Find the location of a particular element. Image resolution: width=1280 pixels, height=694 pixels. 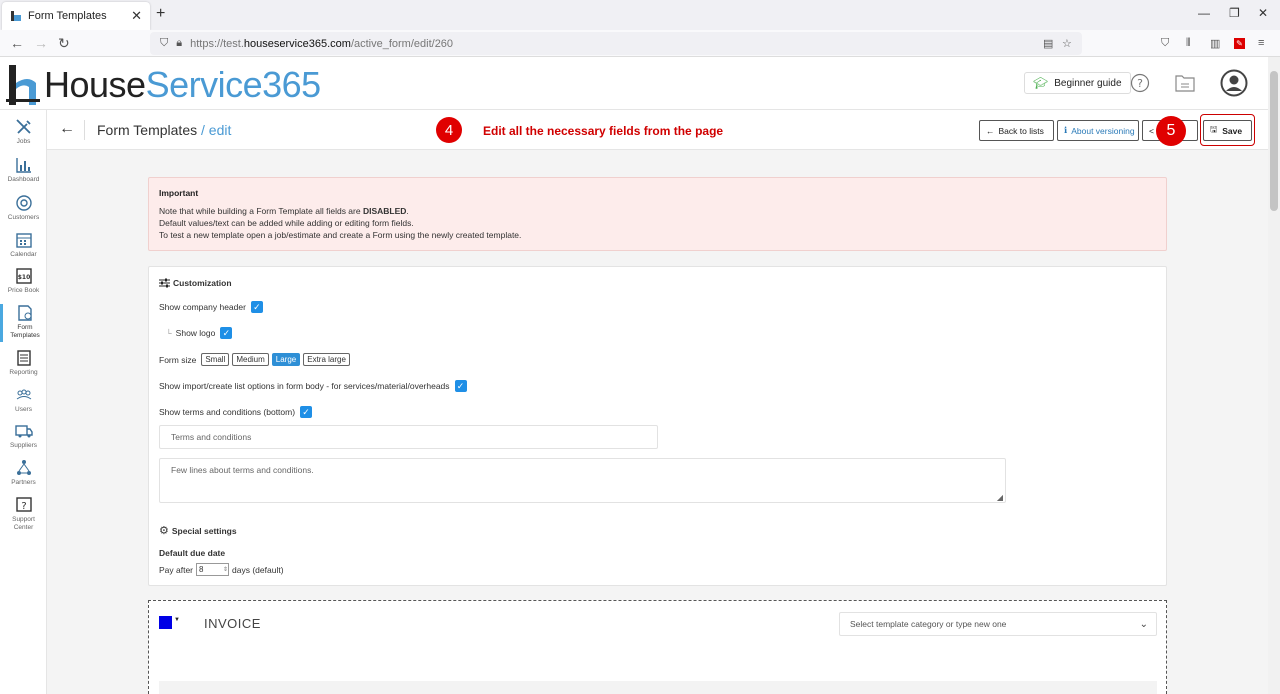

size-medium-button: Medium is located at coordinates (250, 359).